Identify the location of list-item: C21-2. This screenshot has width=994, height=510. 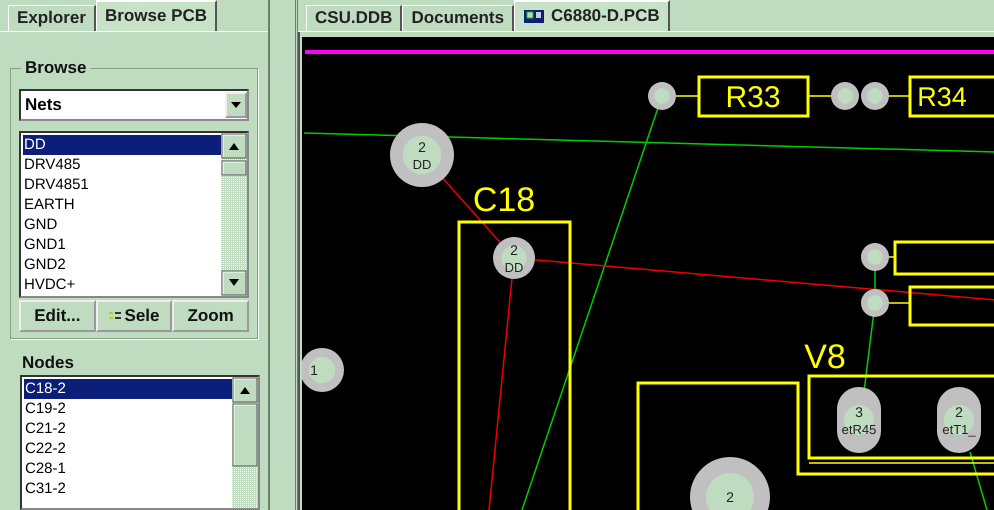
(128, 429).